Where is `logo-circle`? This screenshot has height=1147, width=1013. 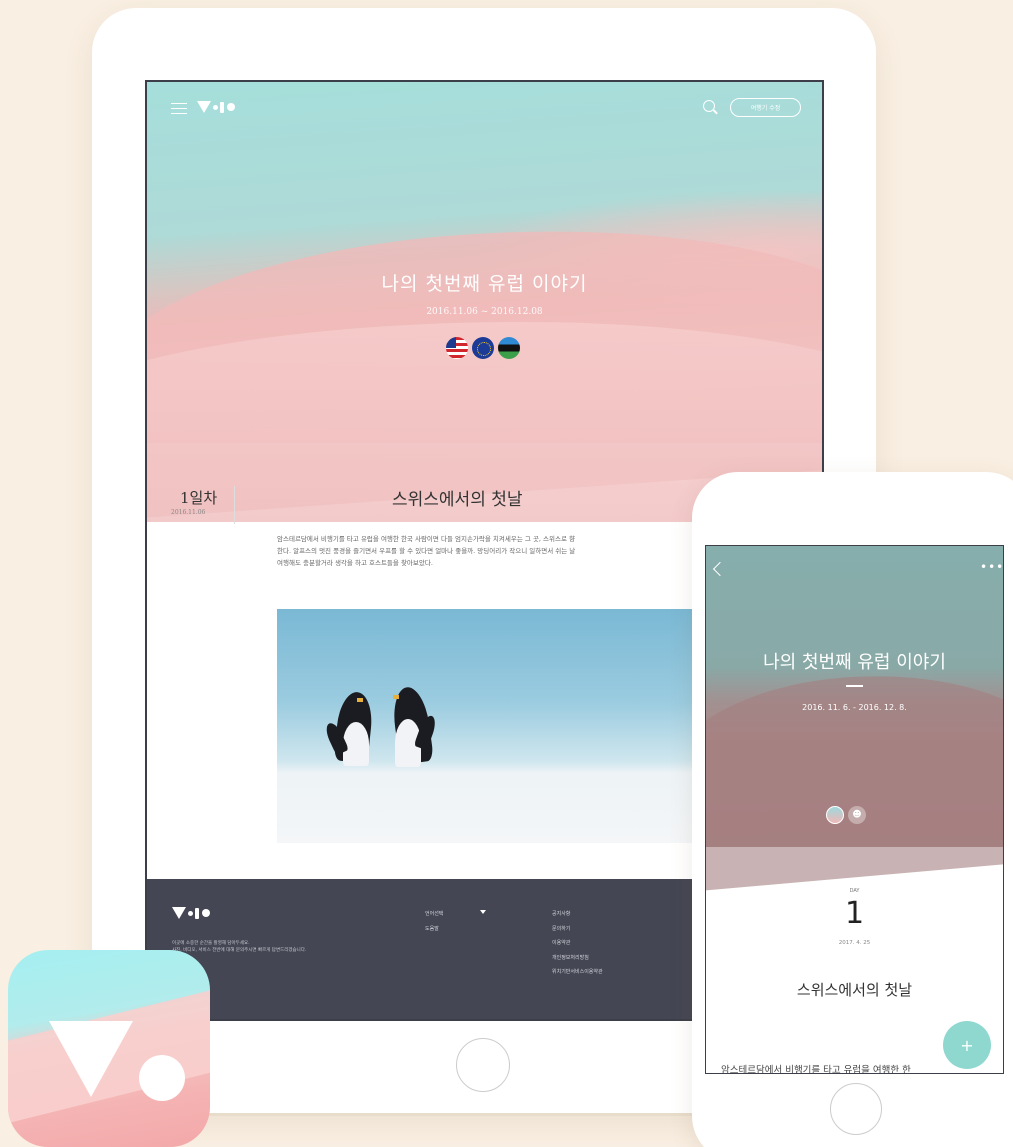 logo-circle is located at coordinates (162, 1078).